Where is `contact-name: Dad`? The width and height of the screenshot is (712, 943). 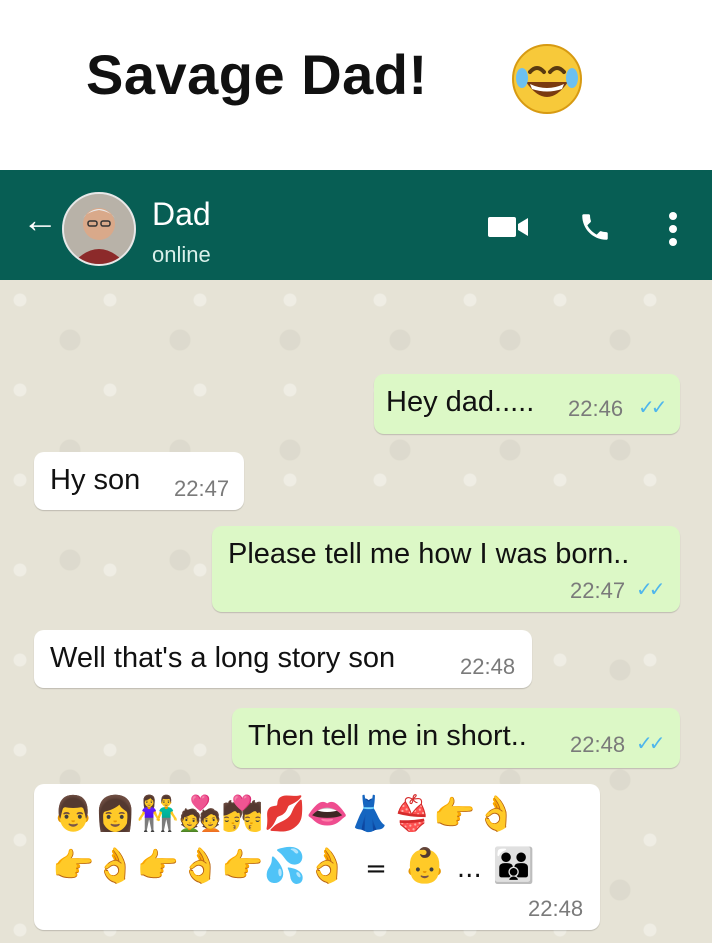
contact-name: Dad is located at coordinates (181, 214).